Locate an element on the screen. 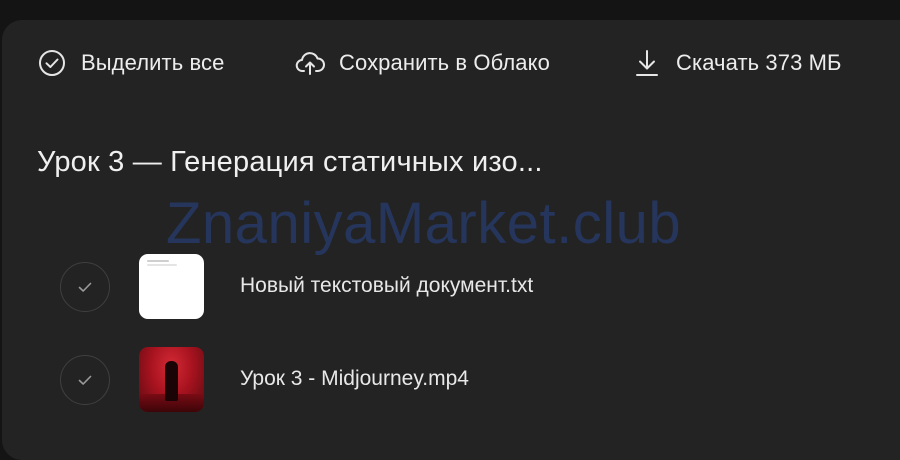  file-name: Урок 3 - Midjourney.mp4 is located at coordinates (354, 378).